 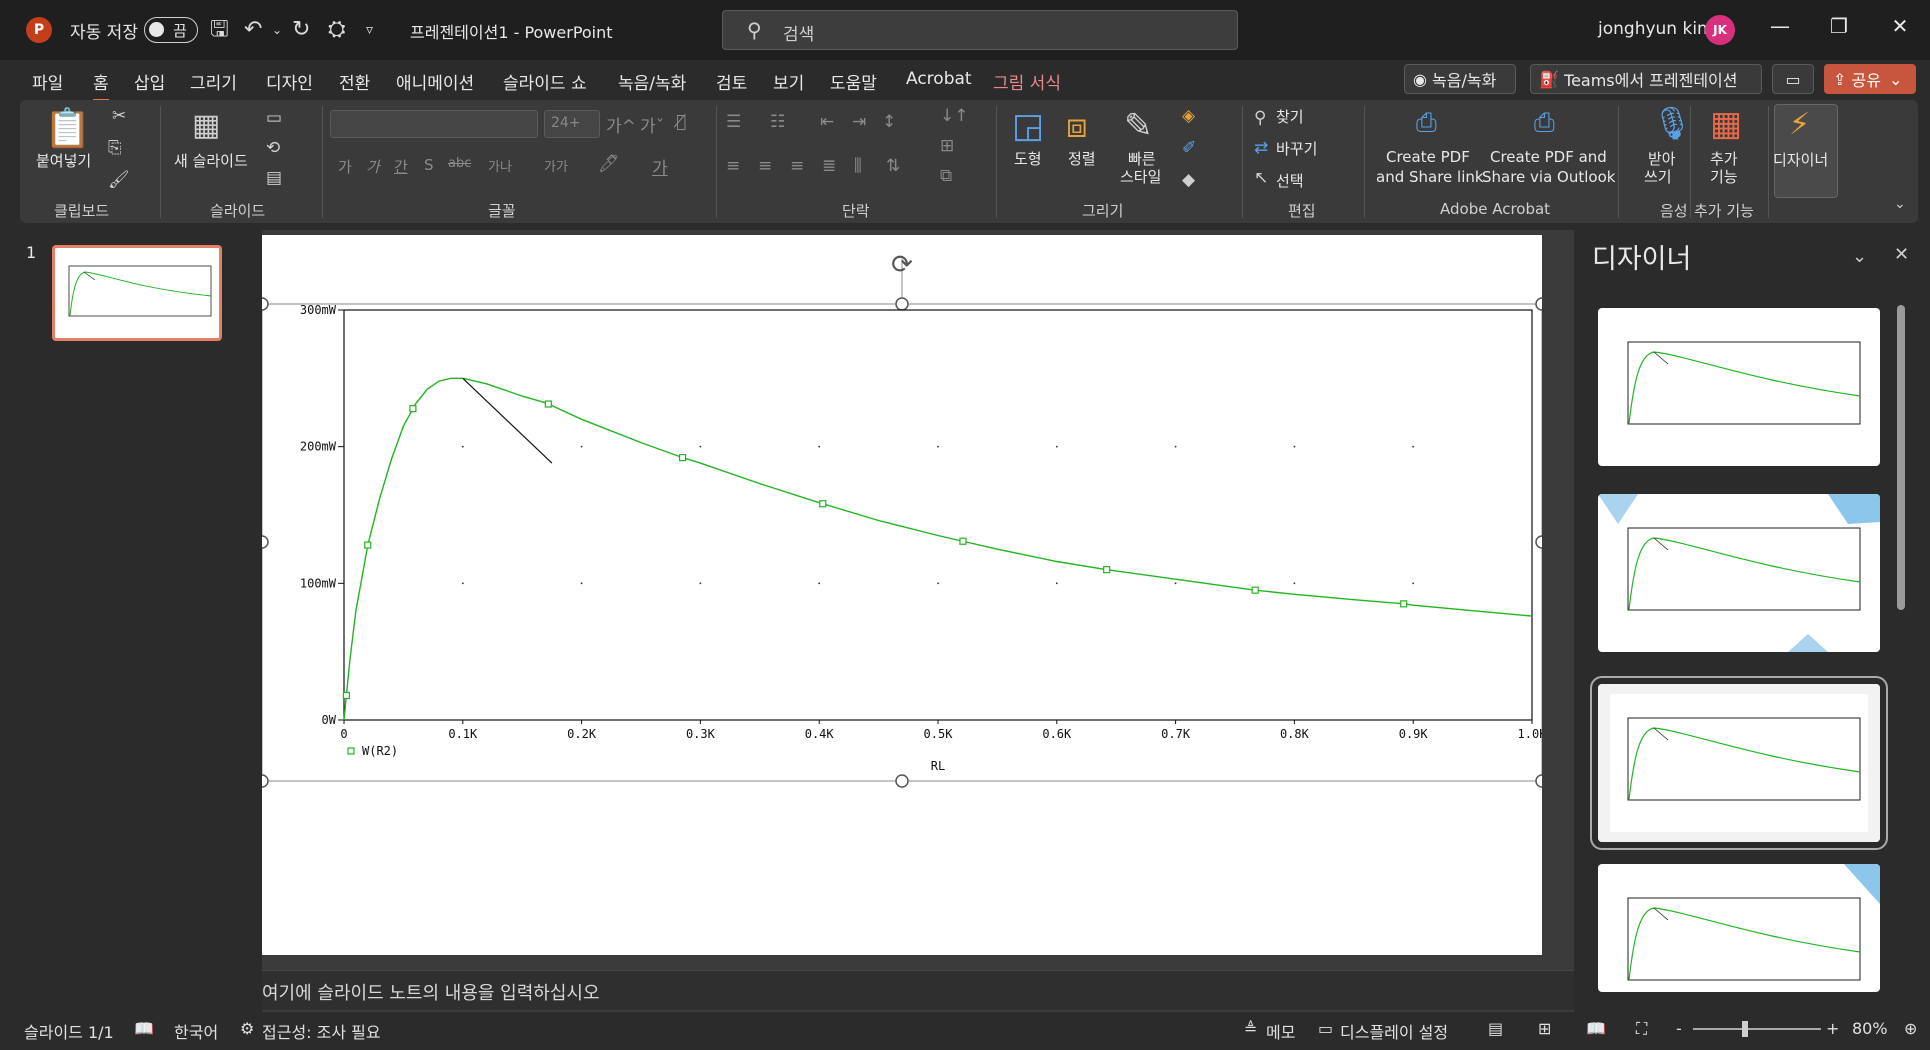 I want to click on display-settings-button: 디스플레이 설정, so click(x=1394, y=1031).